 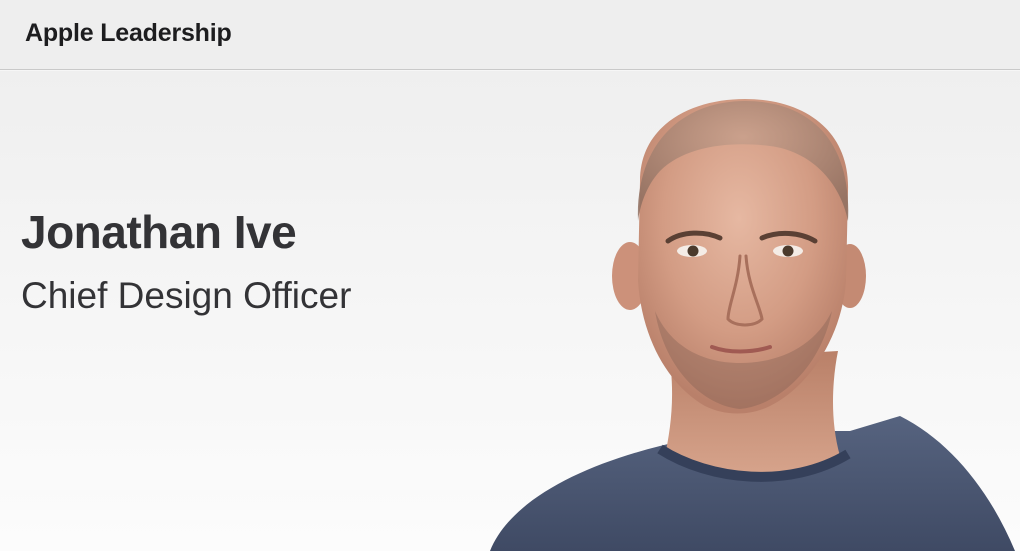 I want to click on top-navigation-bar: Apple Leadership, so click(x=510, y=35).